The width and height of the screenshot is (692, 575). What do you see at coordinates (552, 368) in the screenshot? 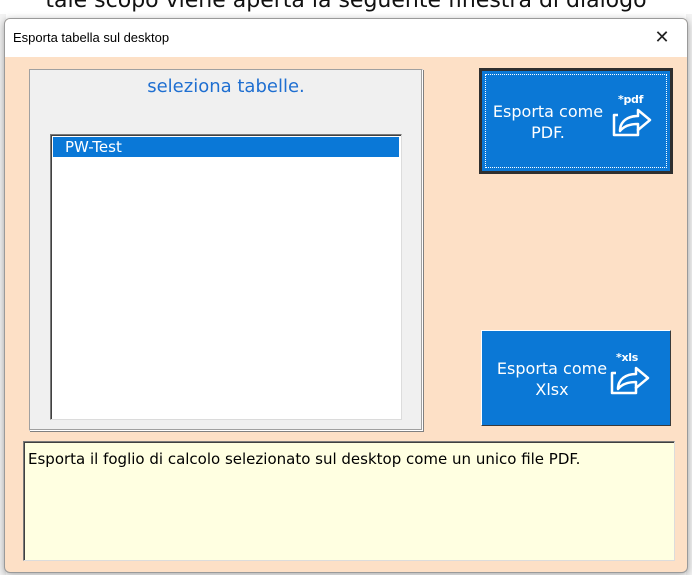
I see `export-xlsx-label-line1: Esporta come` at bounding box center [552, 368].